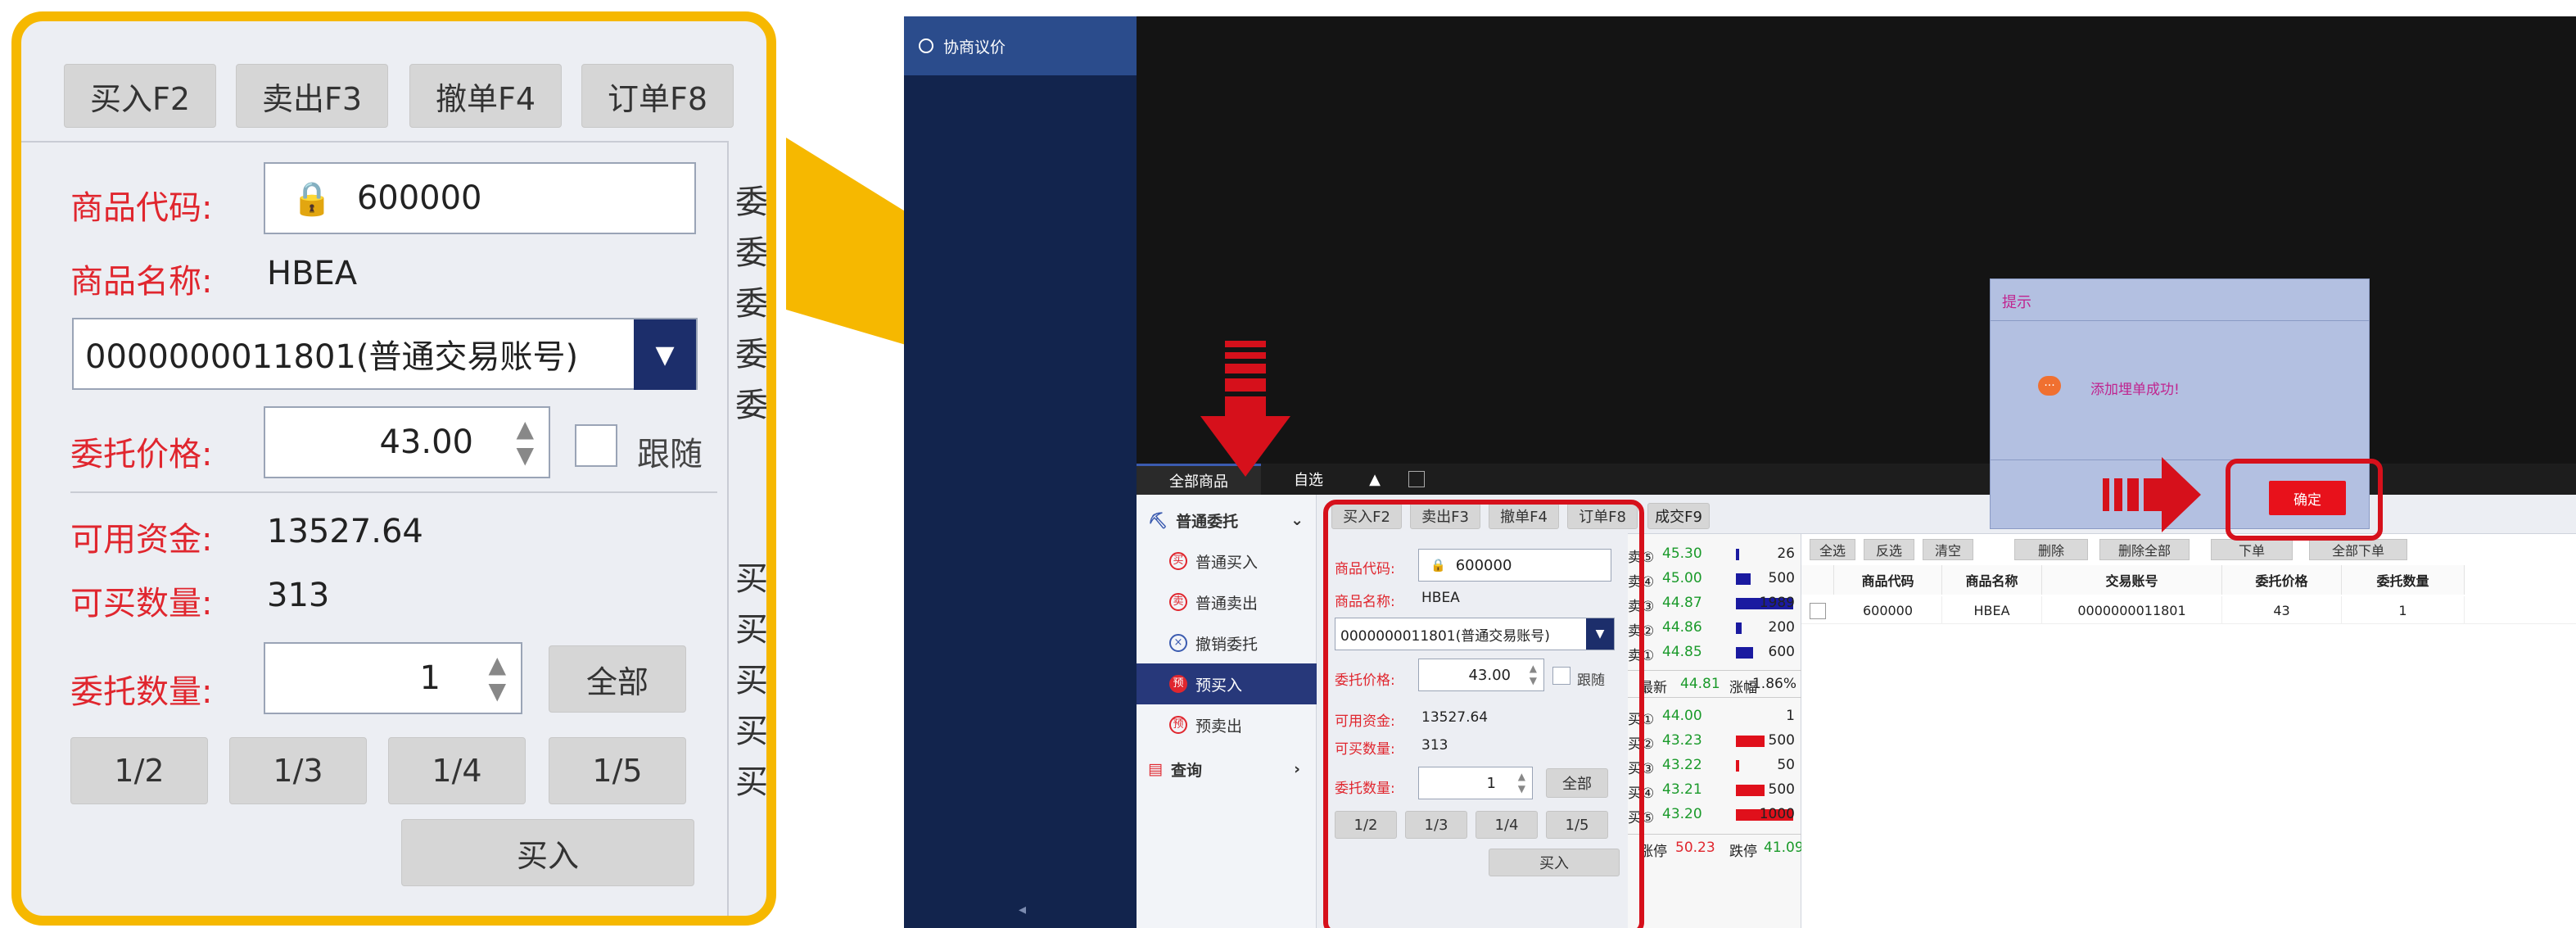 The width and height of the screenshot is (2576, 928). Describe the element at coordinates (2152, 495) in the screenshot. I see `right-arrow-annotation` at that location.